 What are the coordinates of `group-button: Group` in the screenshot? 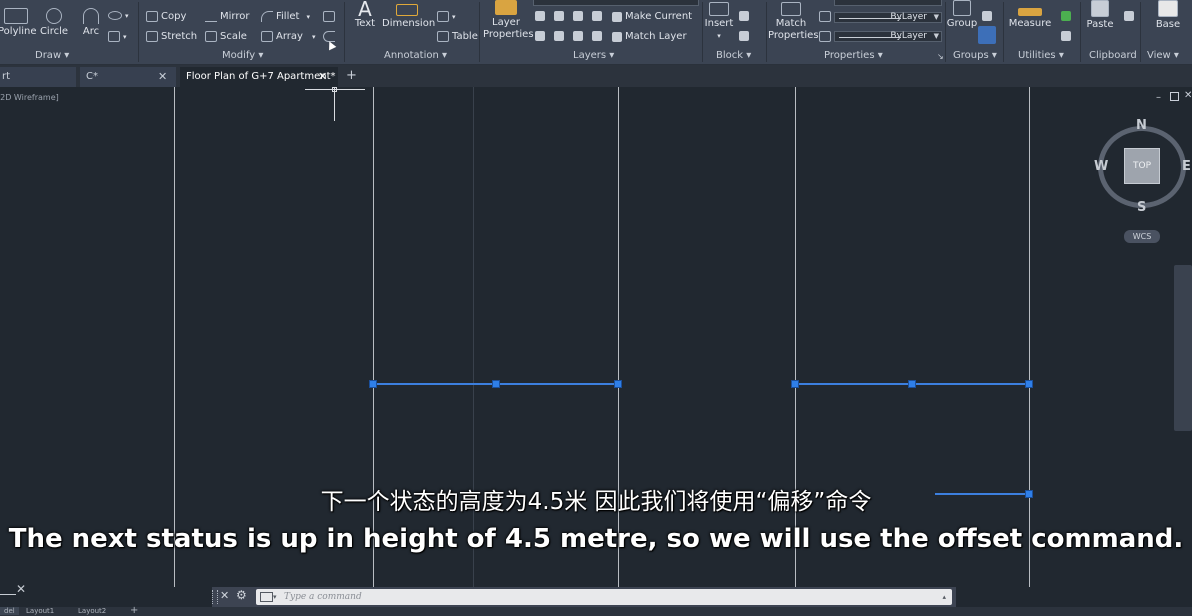 It's located at (962, 15).